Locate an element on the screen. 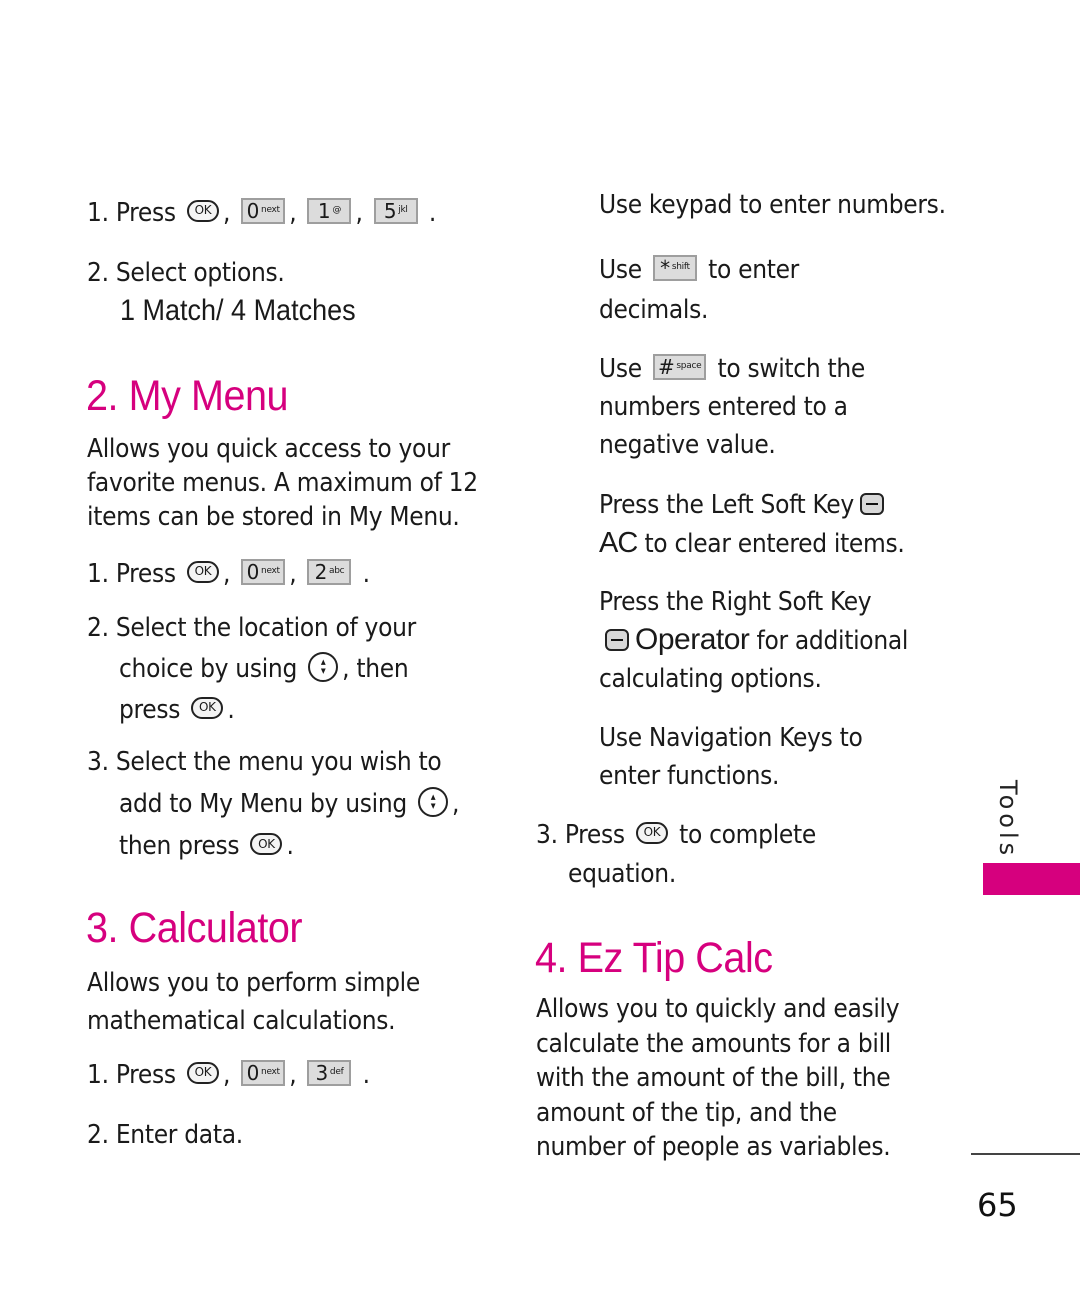 This screenshot has width=1080, height=1295. section-title-ez-tip-calc: 4. Ez Tip Calc is located at coordinates (654, 958).